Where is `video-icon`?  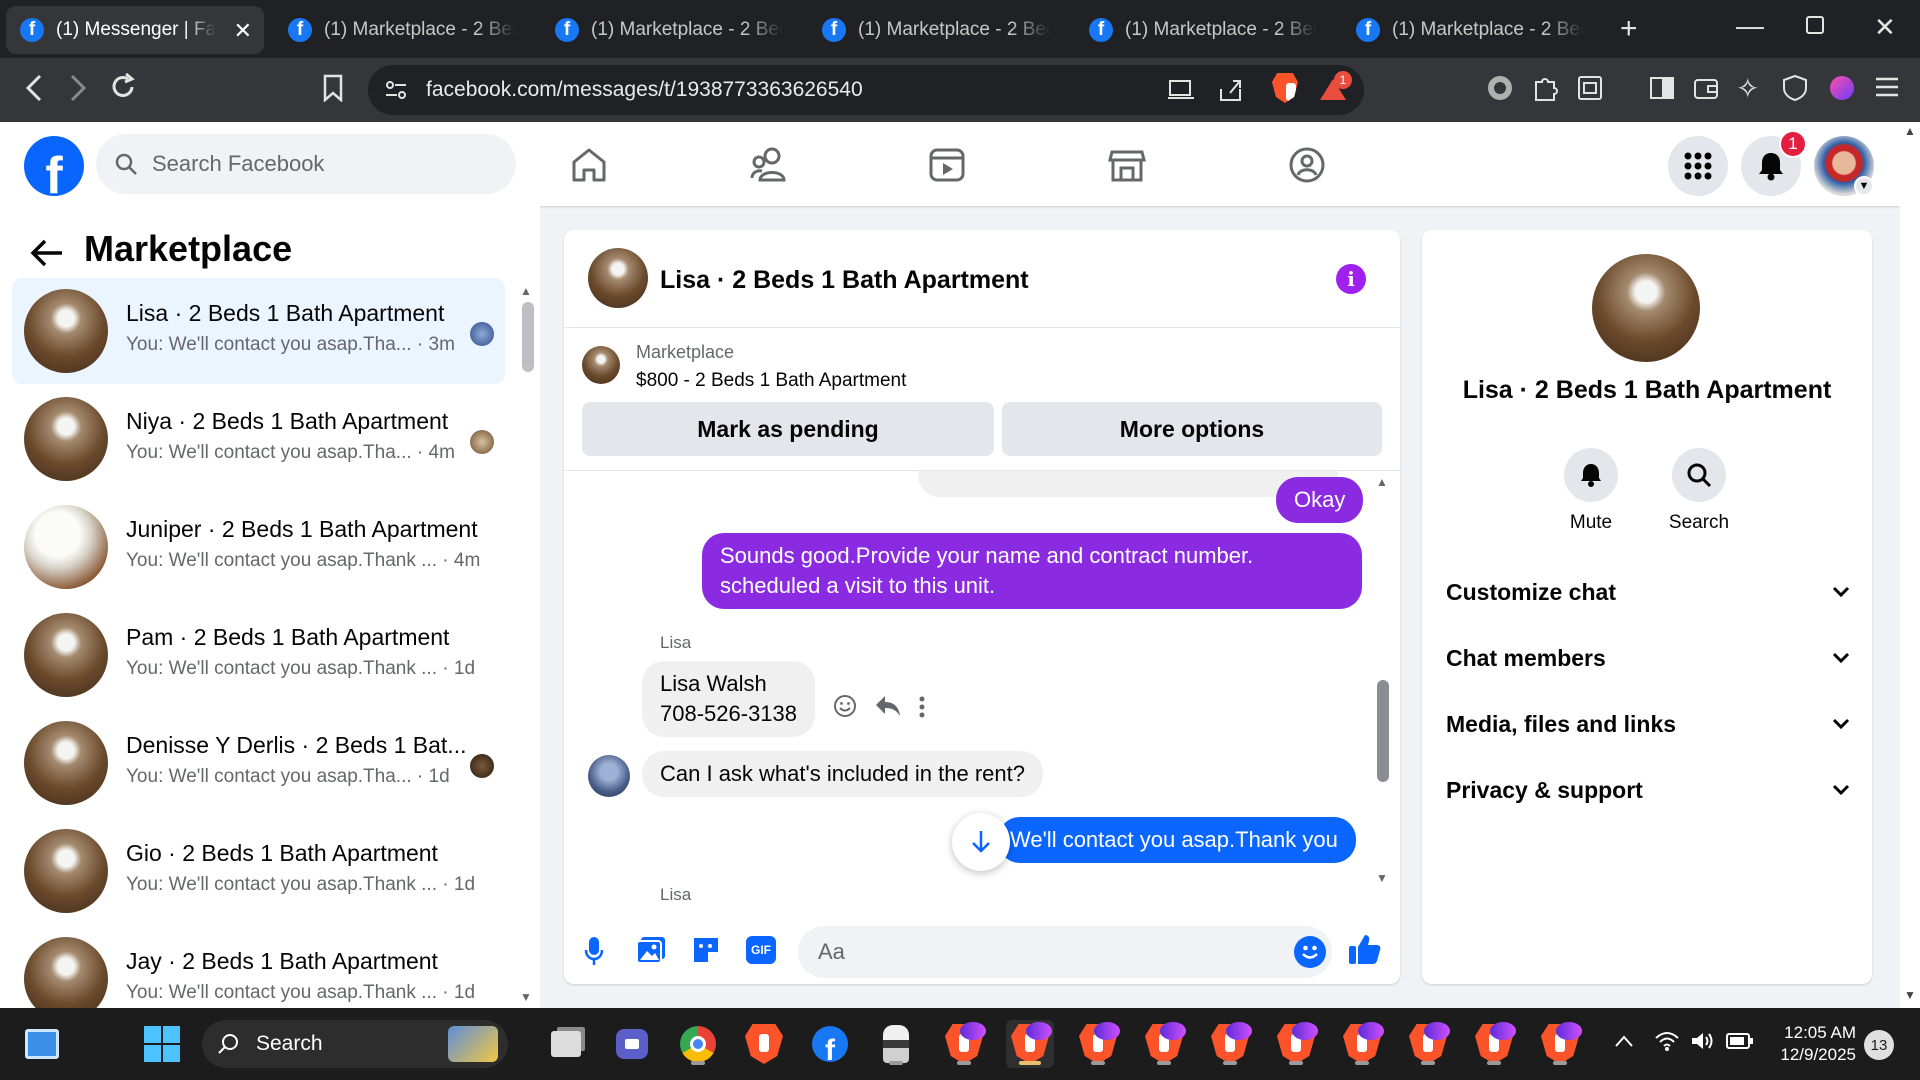
video-icon is located at coordinates (947, 165).